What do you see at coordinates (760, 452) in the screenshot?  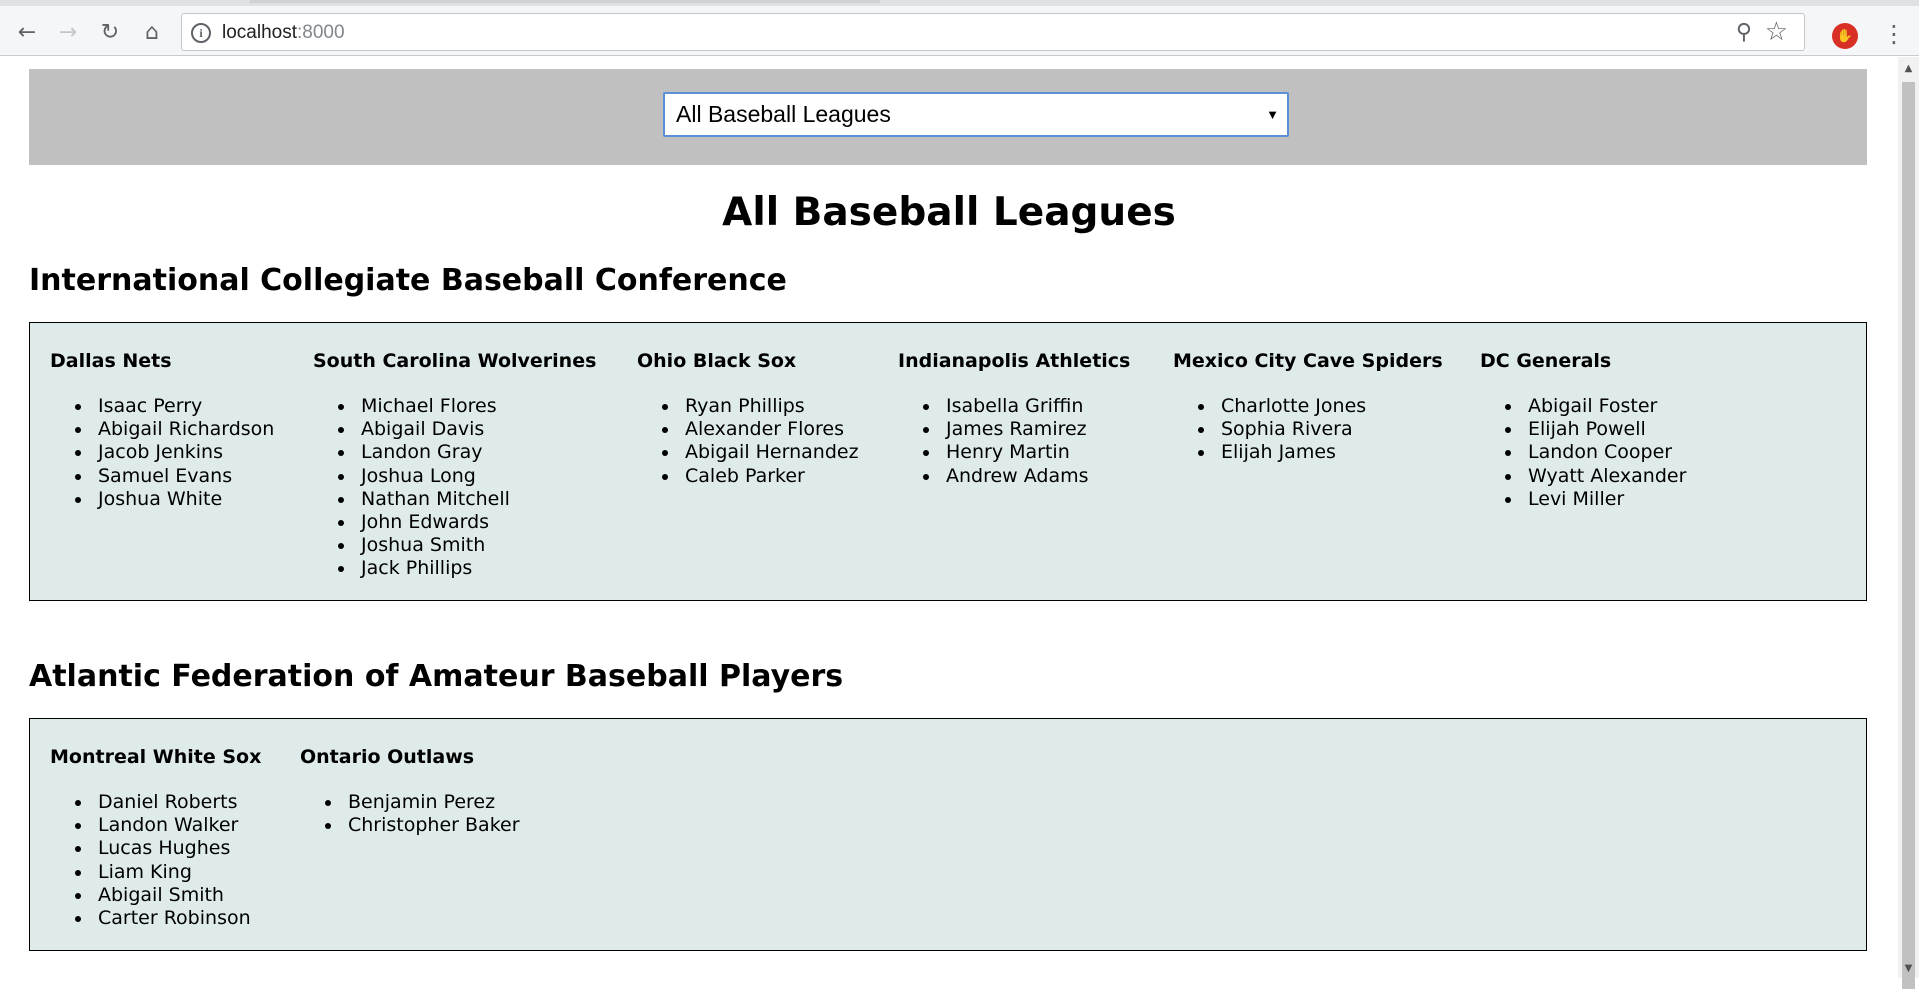 I see `player-name: Abigail Hernandez` at bounding box center [760, 452].